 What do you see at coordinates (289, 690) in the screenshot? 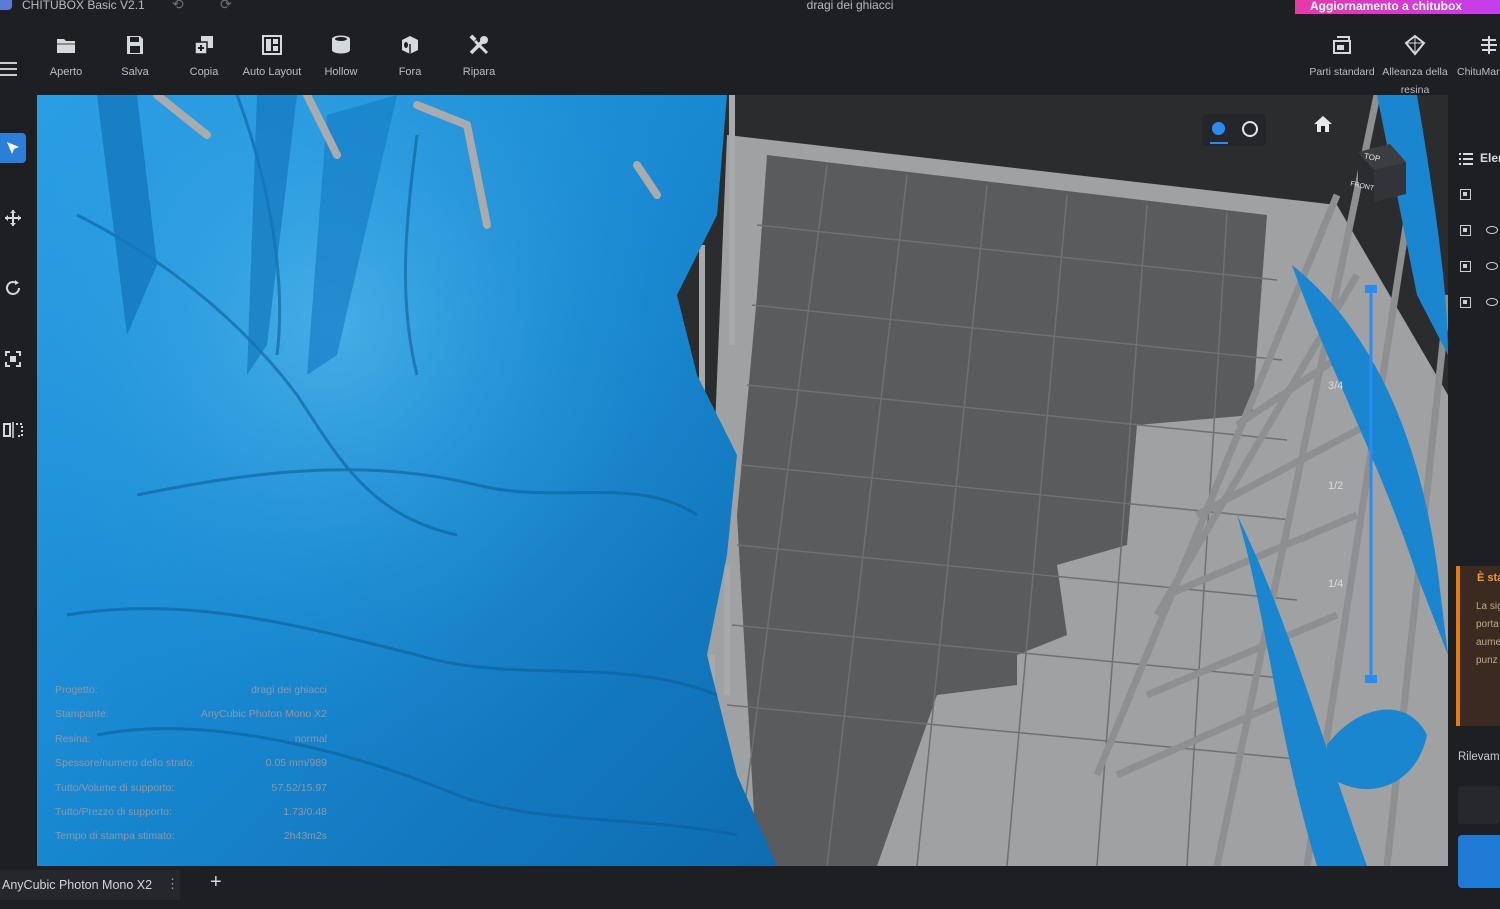
I see `info-value: dragi dei ghiacci` at bounding box center [289, 690].